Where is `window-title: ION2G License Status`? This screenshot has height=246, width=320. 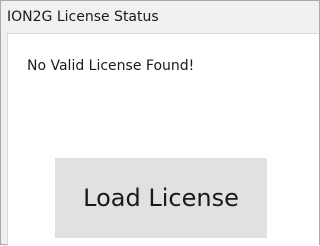
window-title: ION2G License Status is located at coordinates (83, 17).